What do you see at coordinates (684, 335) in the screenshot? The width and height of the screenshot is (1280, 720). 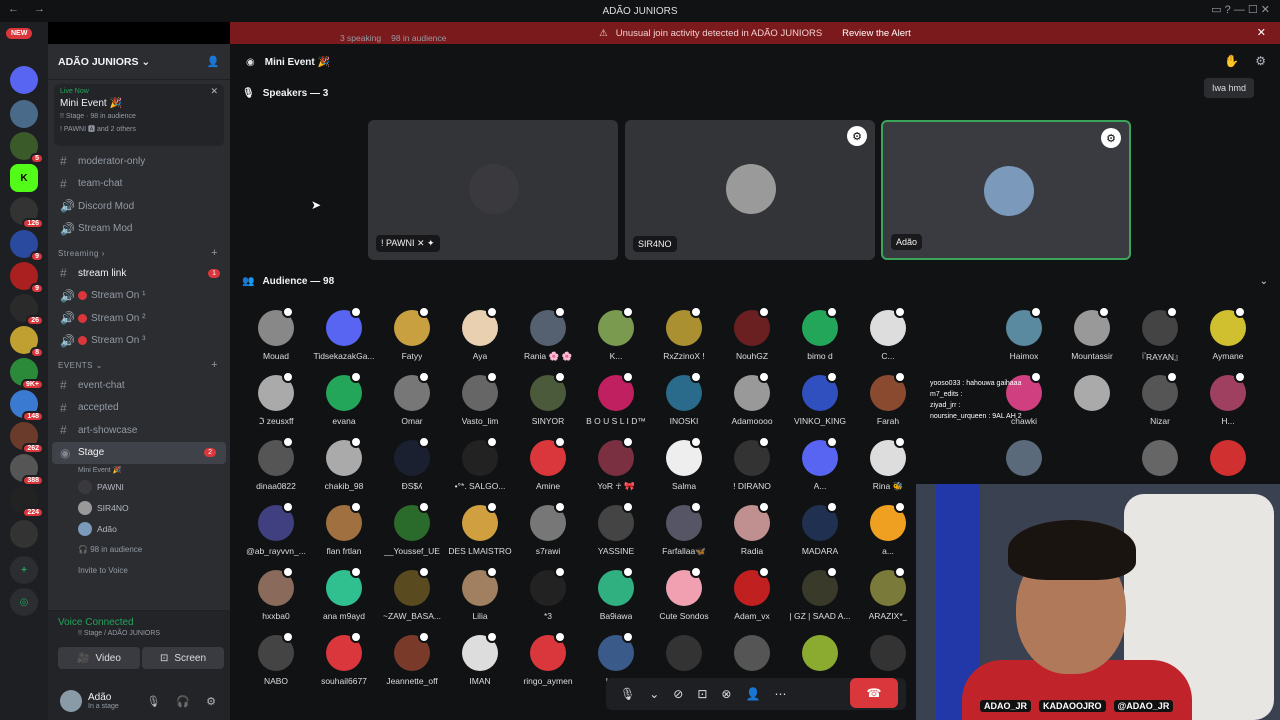 I see `audience-member: RxZzinoX !` at bounding box center [684, 335].